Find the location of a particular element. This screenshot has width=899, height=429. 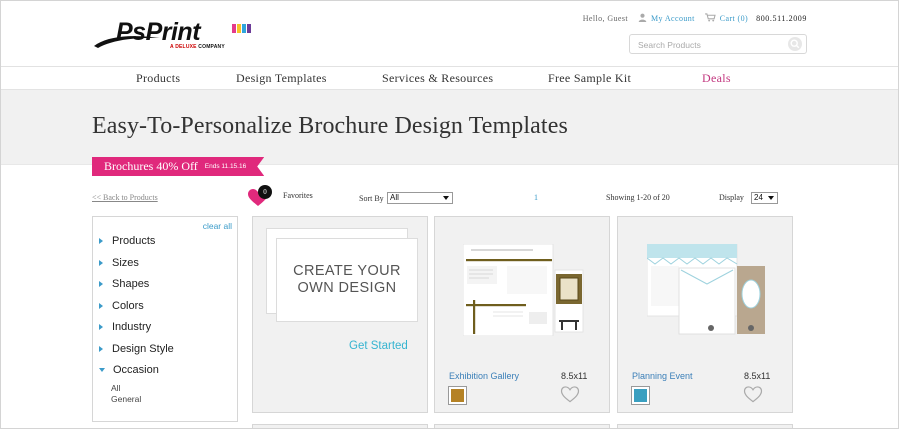

create-own-design-preview: CREATE YOUR OWN DESIGN is located at coordinates (347, 280).